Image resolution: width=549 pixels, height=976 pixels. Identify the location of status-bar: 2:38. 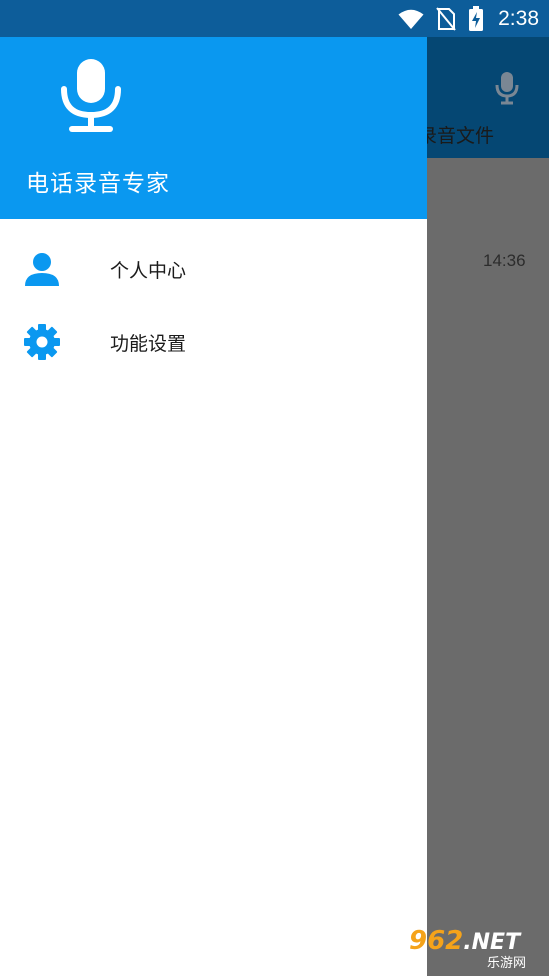
(274, 18).